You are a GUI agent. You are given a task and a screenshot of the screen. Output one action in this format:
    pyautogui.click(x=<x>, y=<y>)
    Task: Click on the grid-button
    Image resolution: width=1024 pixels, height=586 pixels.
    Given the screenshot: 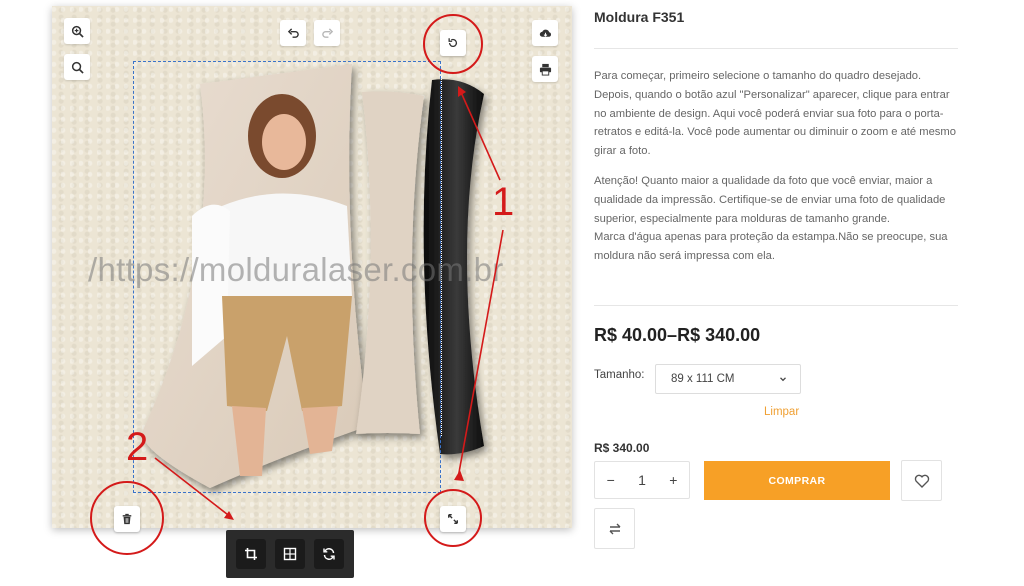 What is the action you would take?
    pyautogui.click(x=289, y=554)
    